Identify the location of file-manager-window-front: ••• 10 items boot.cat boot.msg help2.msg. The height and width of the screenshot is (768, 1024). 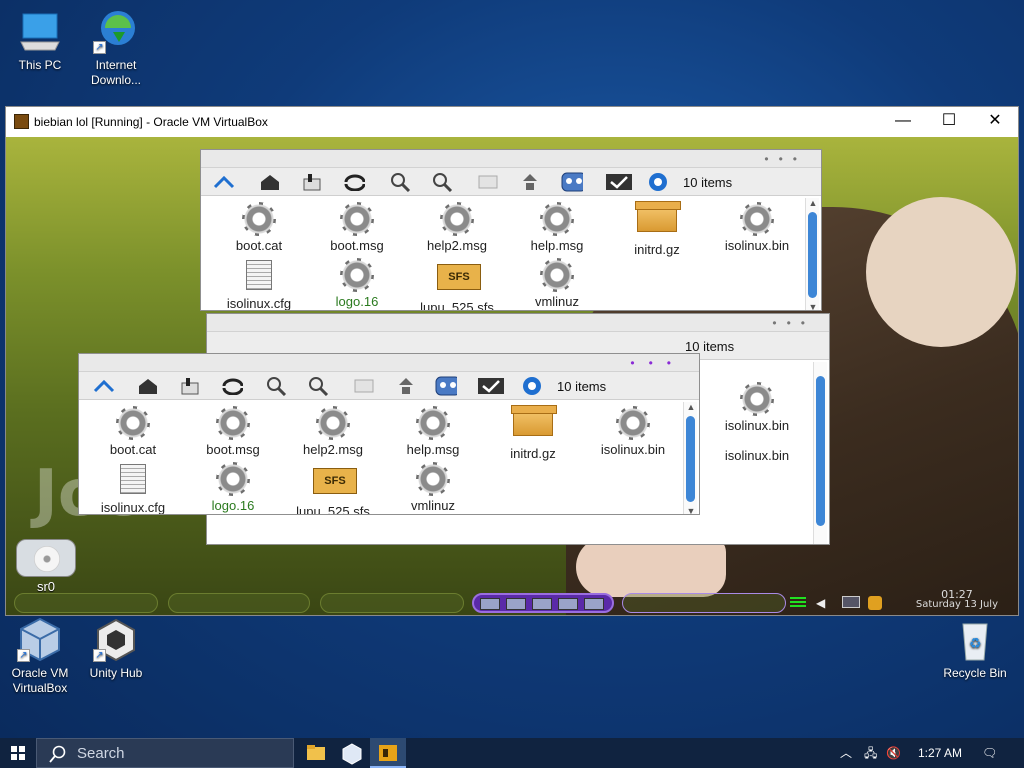
(389, 434).